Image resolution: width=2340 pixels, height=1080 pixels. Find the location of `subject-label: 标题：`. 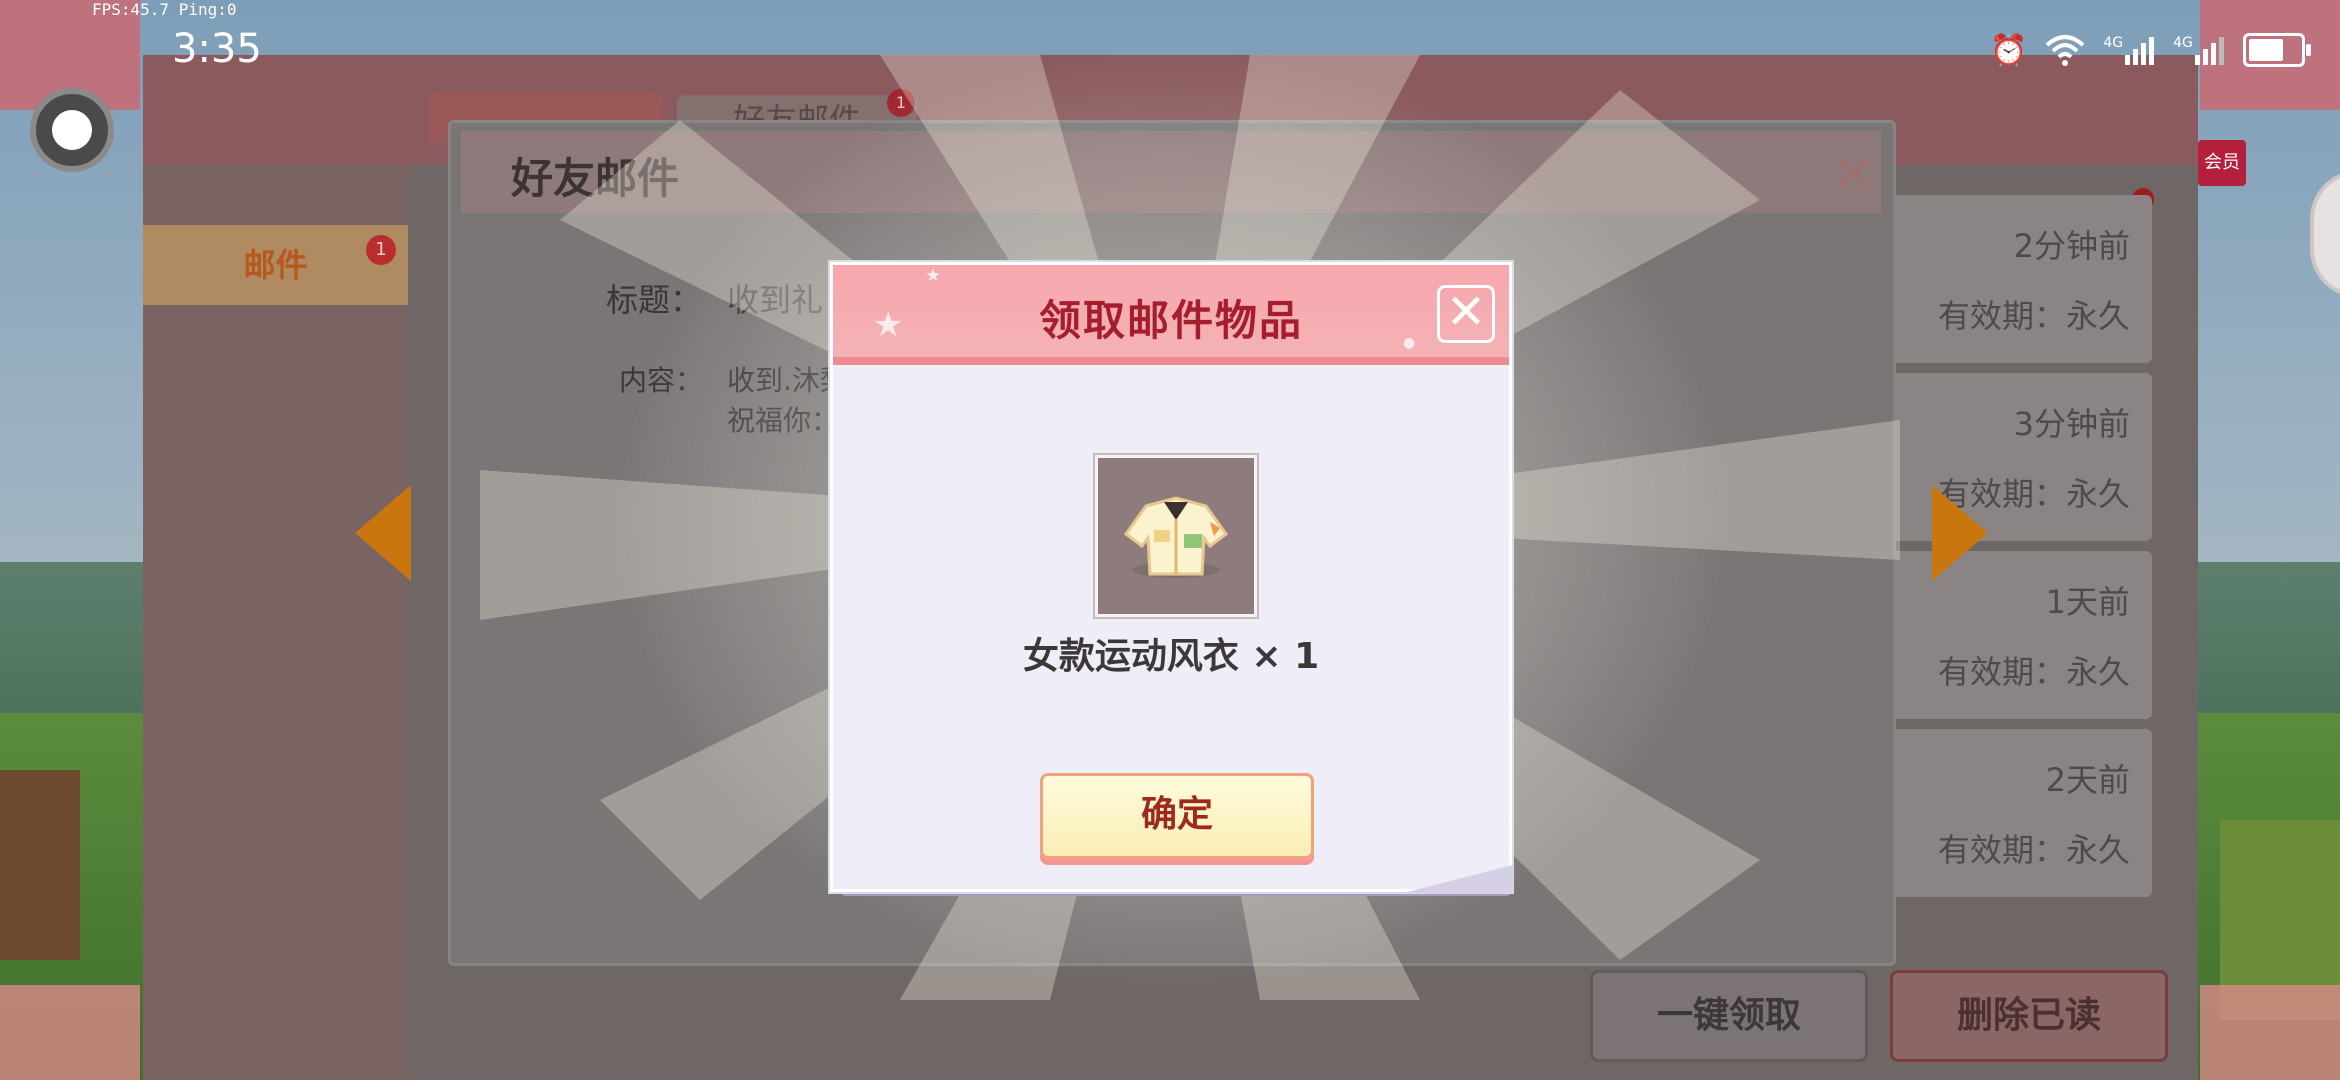

subject-label: 标题： is located at coordinates (654, 300).